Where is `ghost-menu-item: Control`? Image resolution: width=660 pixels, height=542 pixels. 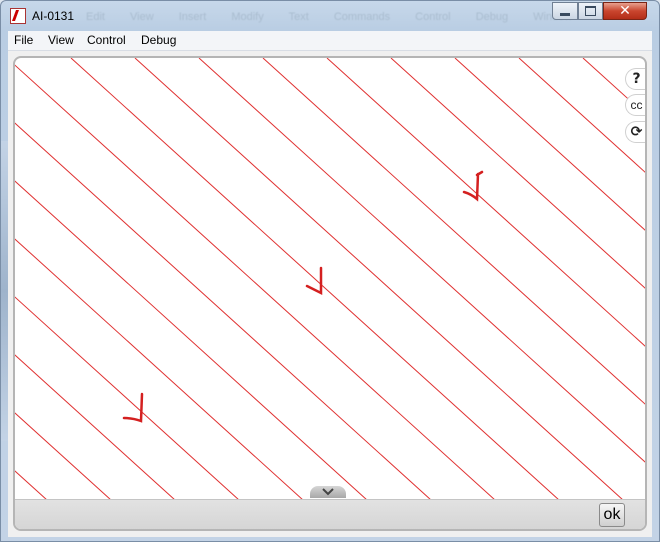 ghost-menu-item: Control is located at coordinates (433, 17).